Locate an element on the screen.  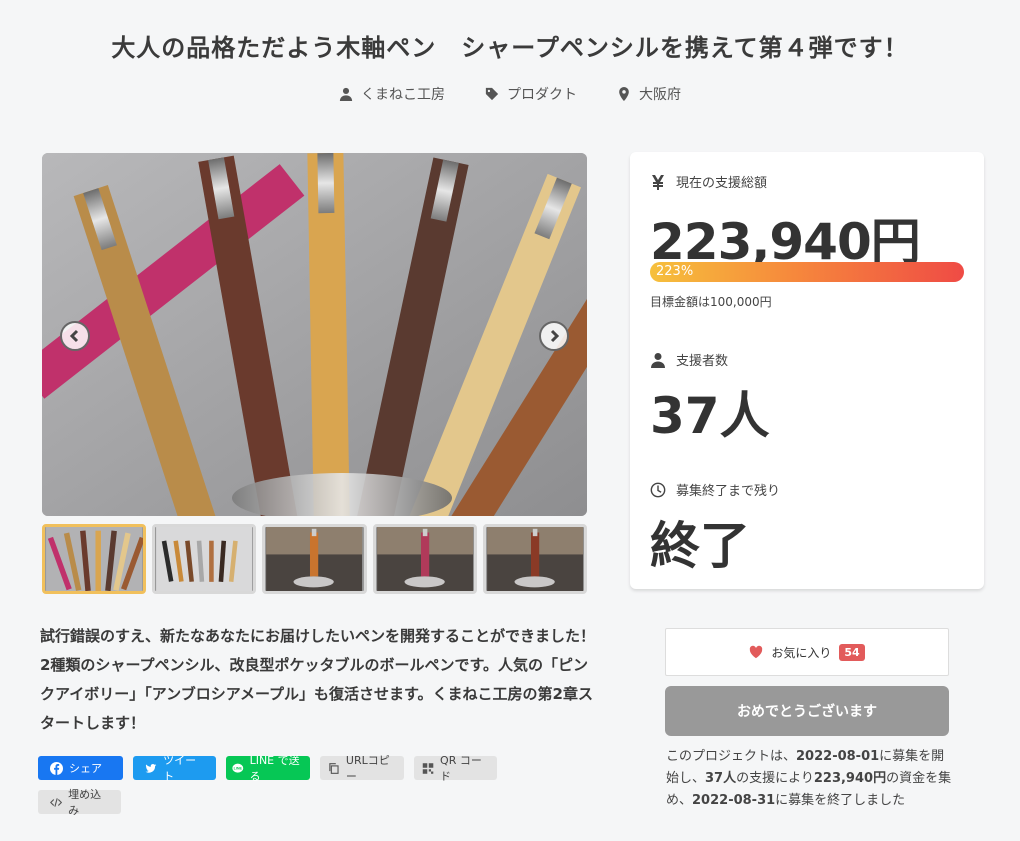
backers-label: 支援者数 is located at coordinates (702, 361).